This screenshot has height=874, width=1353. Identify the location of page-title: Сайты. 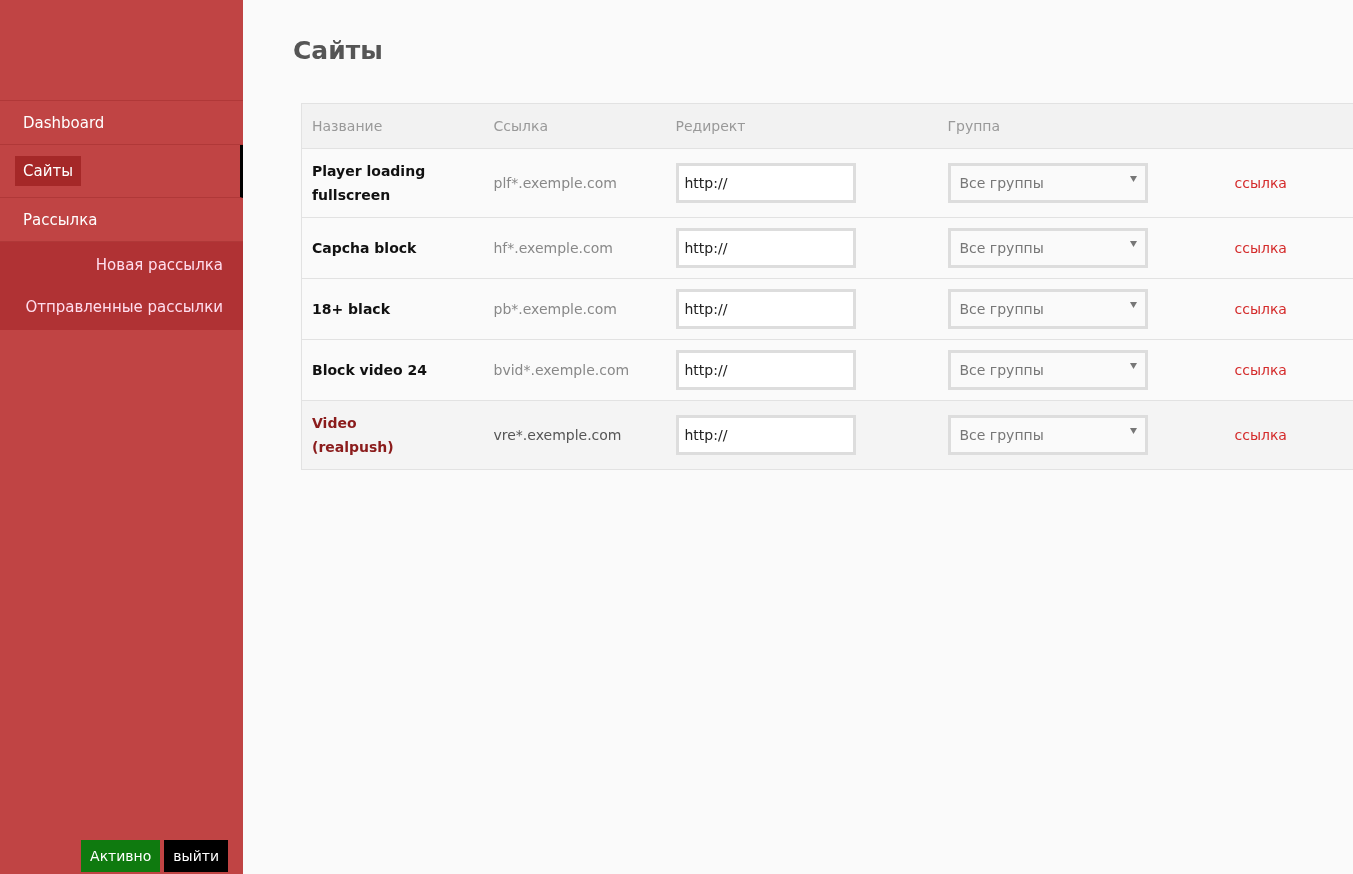
(338, 50).